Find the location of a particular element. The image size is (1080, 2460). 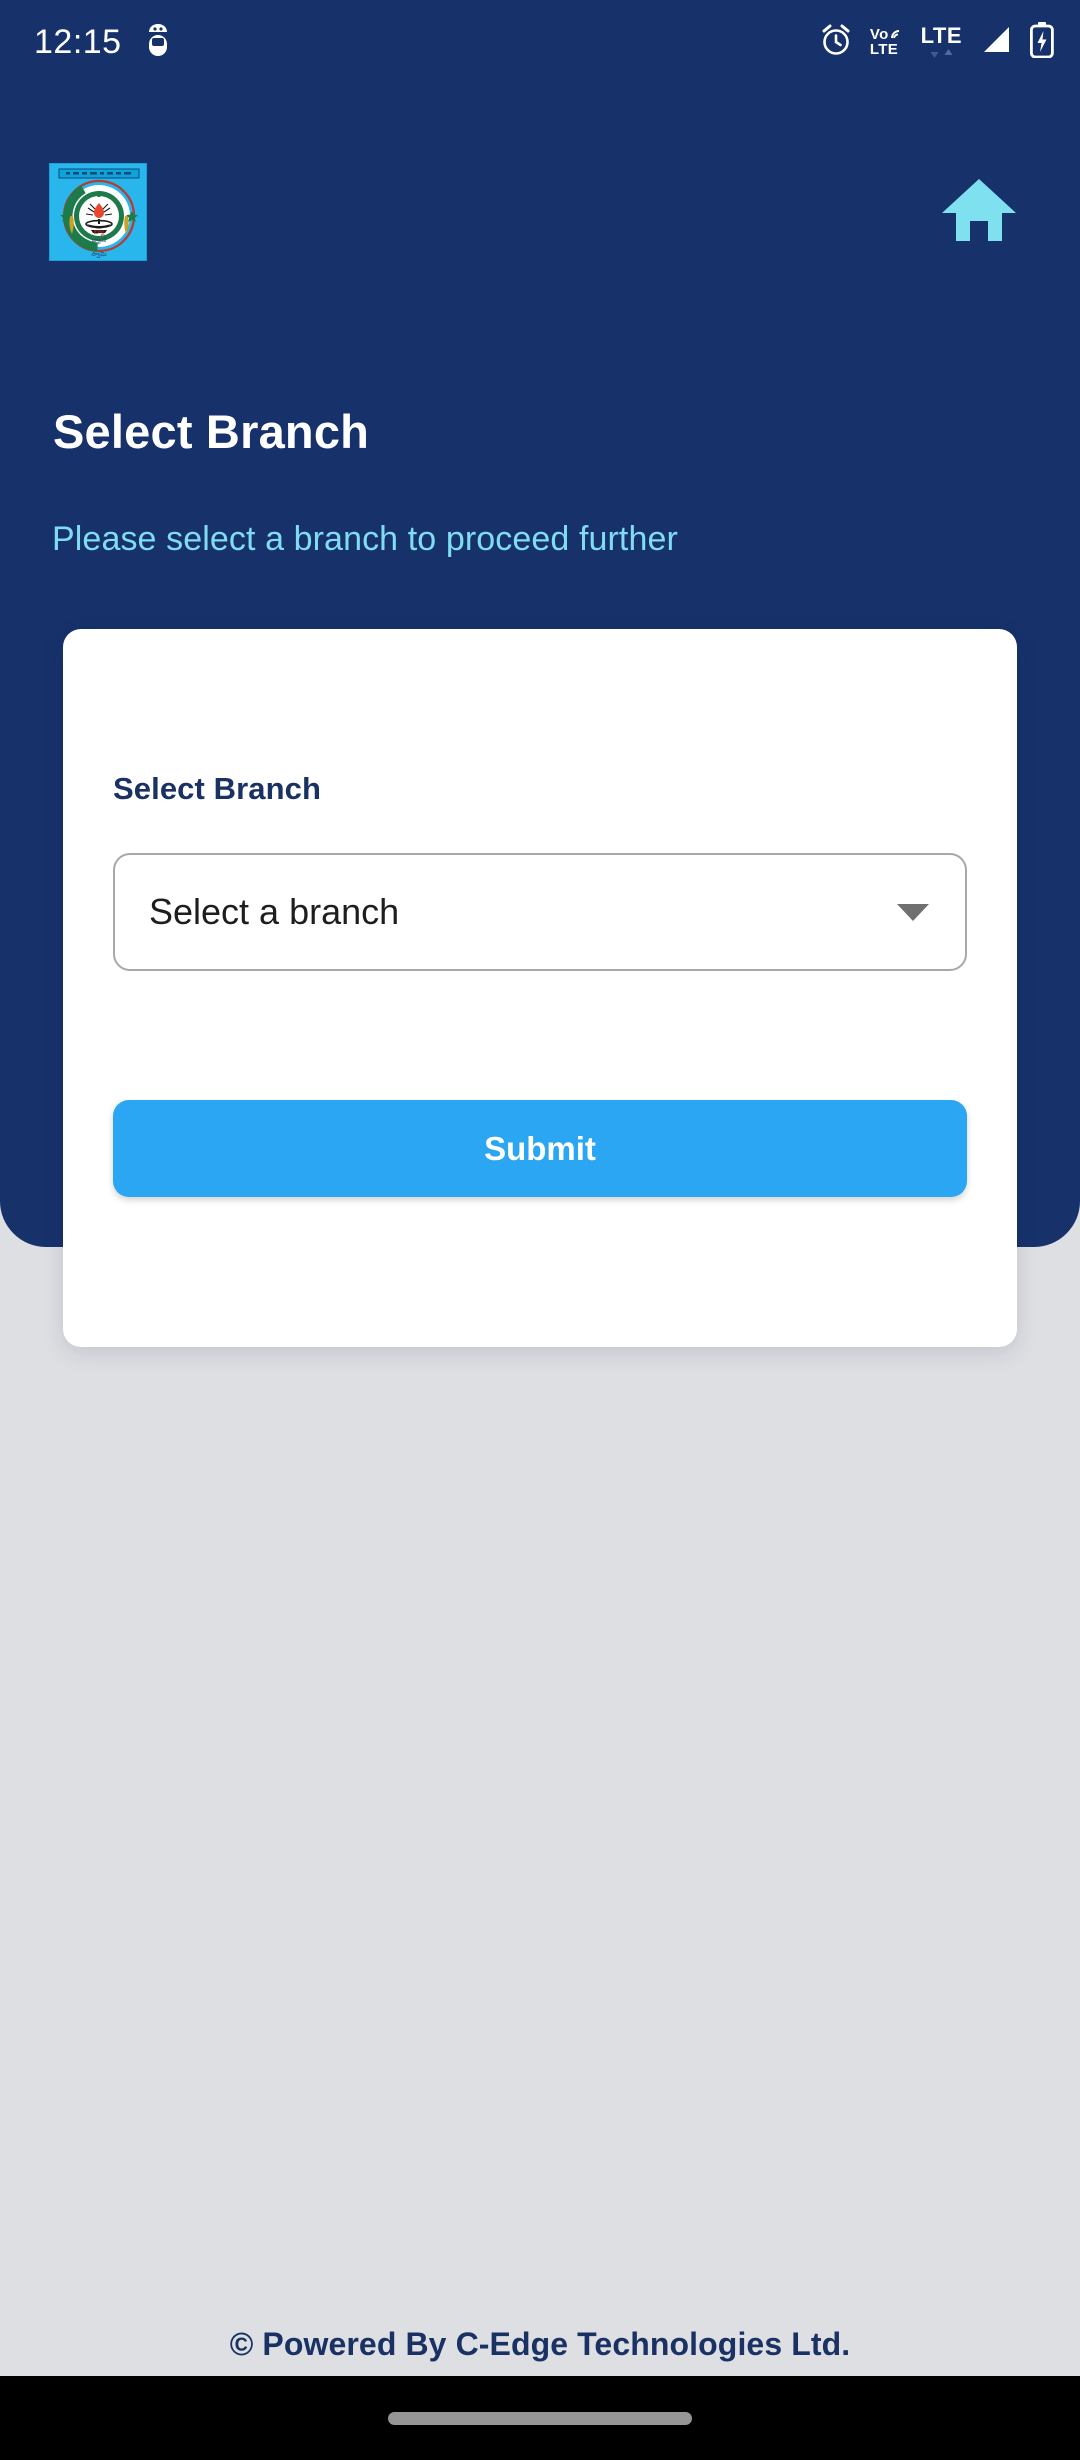

alarm-icon is located at coordinates (836, 42).